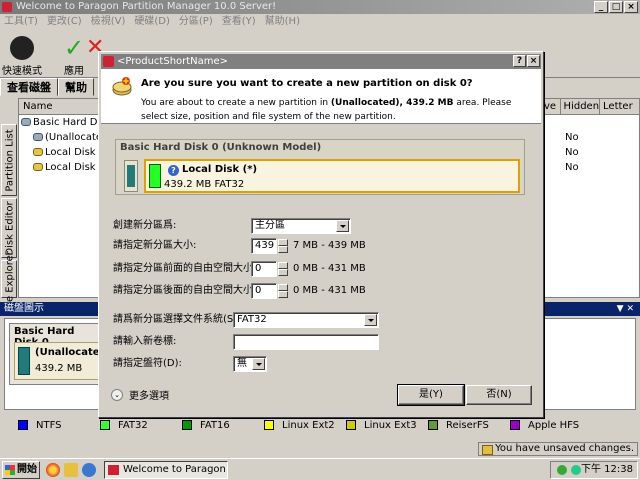  I want to click on new-partition-info: 439.2 MB FAT32, so click(204, 184).